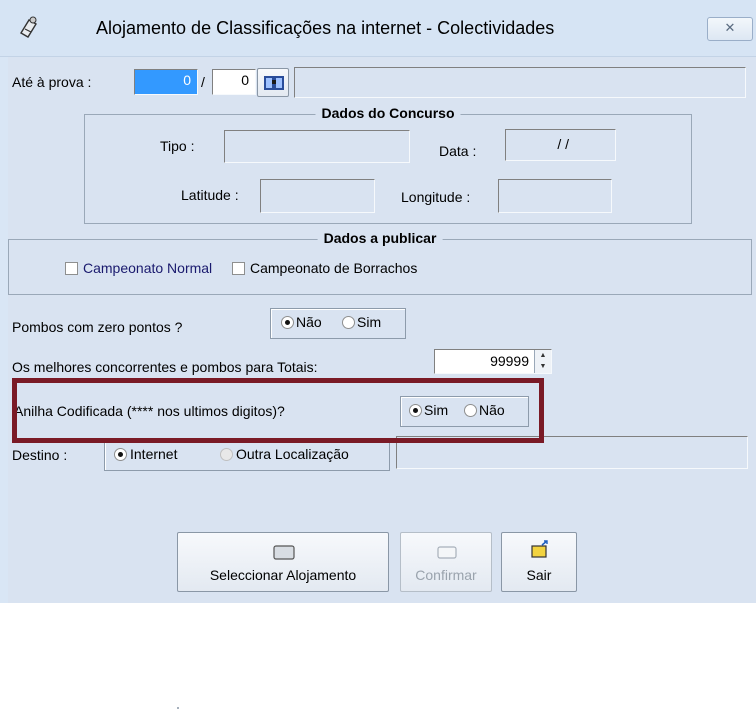  Describe the element at coordinates (40, 455) in the screenshot. I see `destino-label: Destino :` at that location.